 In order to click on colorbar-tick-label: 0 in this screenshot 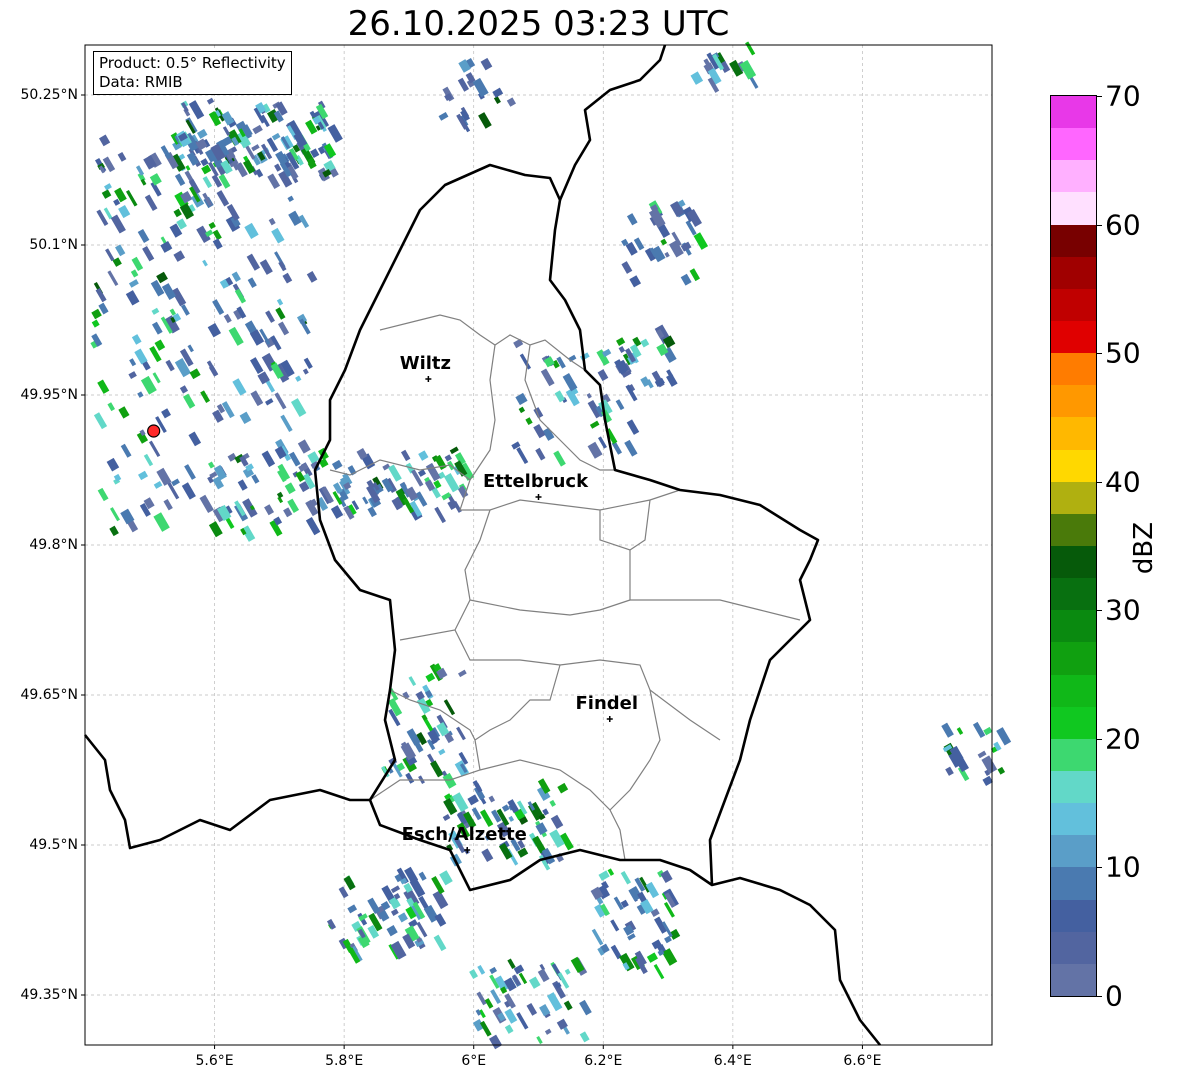, I will do `click(1114, 996)`.